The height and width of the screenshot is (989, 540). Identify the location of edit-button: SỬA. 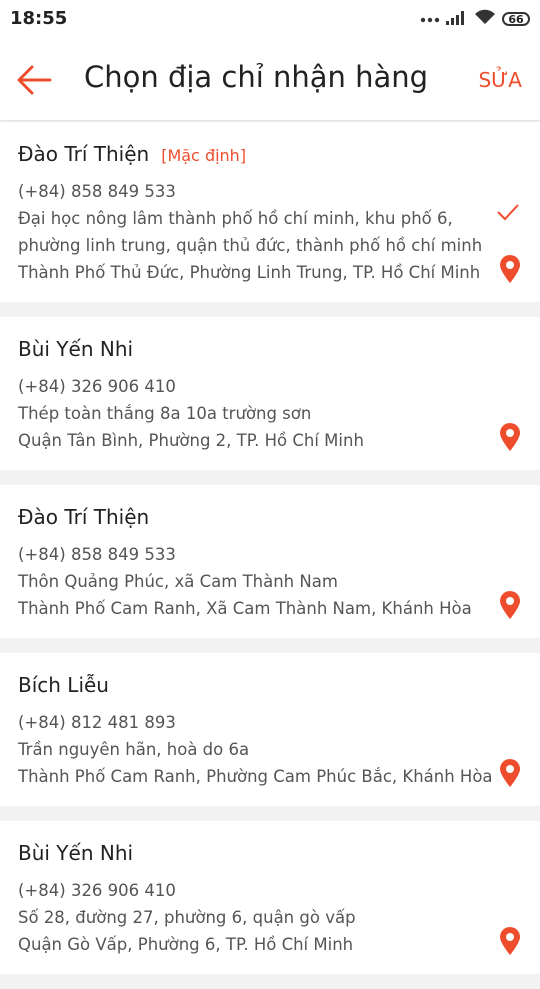
(500, 80).